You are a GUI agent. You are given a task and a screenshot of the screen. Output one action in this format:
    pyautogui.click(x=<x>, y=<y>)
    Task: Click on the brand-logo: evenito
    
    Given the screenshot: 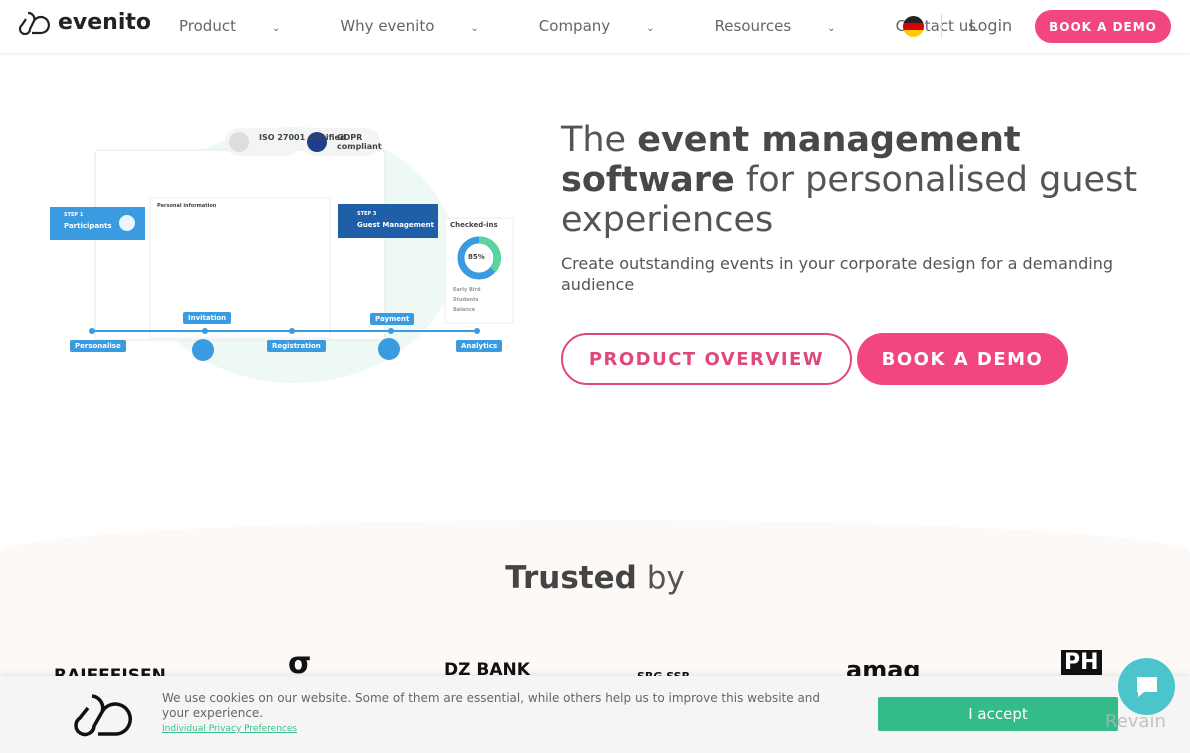 What is the action you would take?
    pyautogui.click(x=84, y=22)
    